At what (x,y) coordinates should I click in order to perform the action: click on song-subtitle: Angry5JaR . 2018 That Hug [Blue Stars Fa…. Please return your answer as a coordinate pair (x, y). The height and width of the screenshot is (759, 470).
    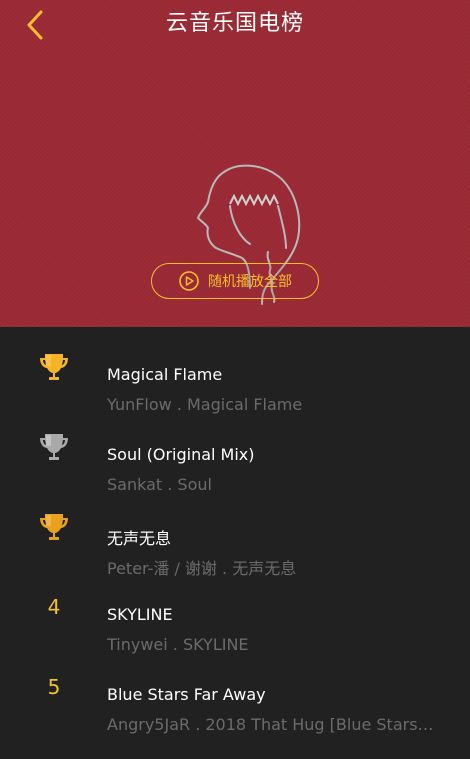
    Looking at the image, I should click on (272, 724).